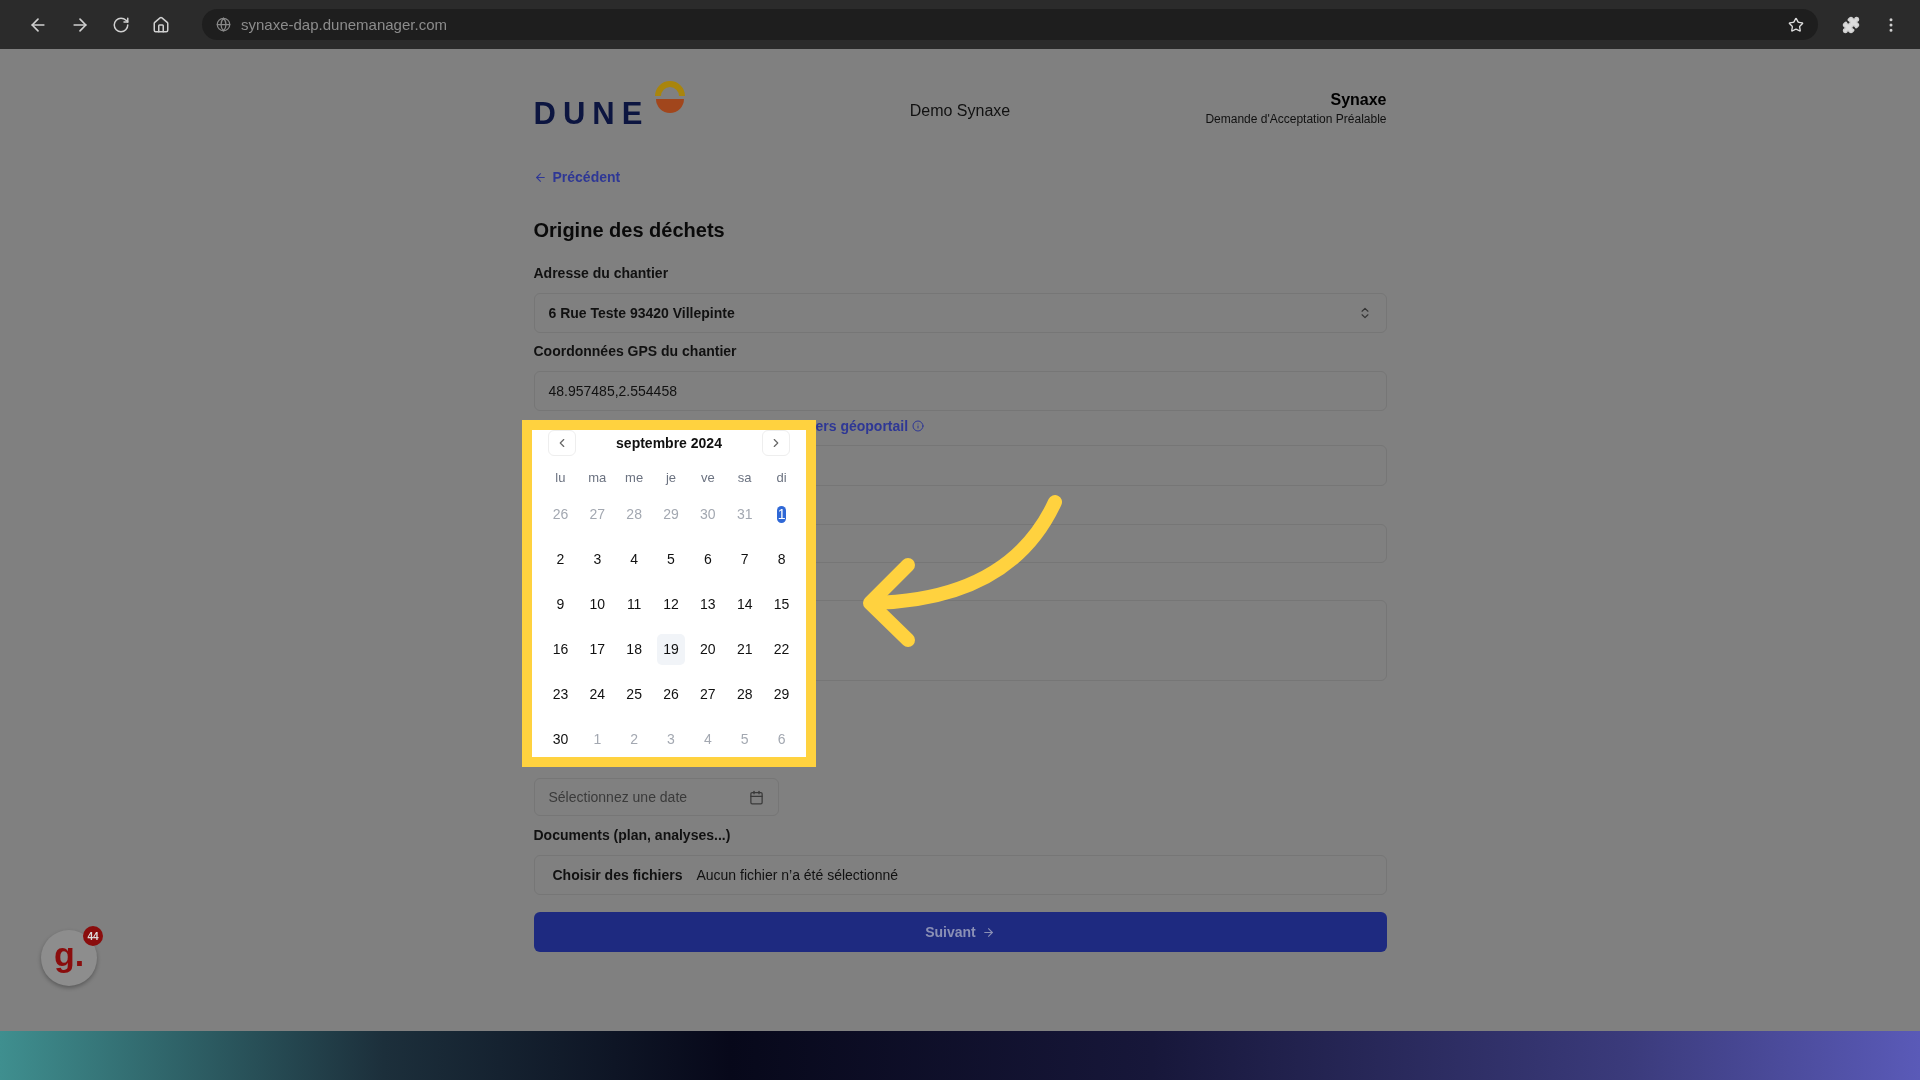 The image size is (1920, 1080). Describe the element at coordinates (634, 649) in the screenshot. I see `calendar-day: 18` at that location.